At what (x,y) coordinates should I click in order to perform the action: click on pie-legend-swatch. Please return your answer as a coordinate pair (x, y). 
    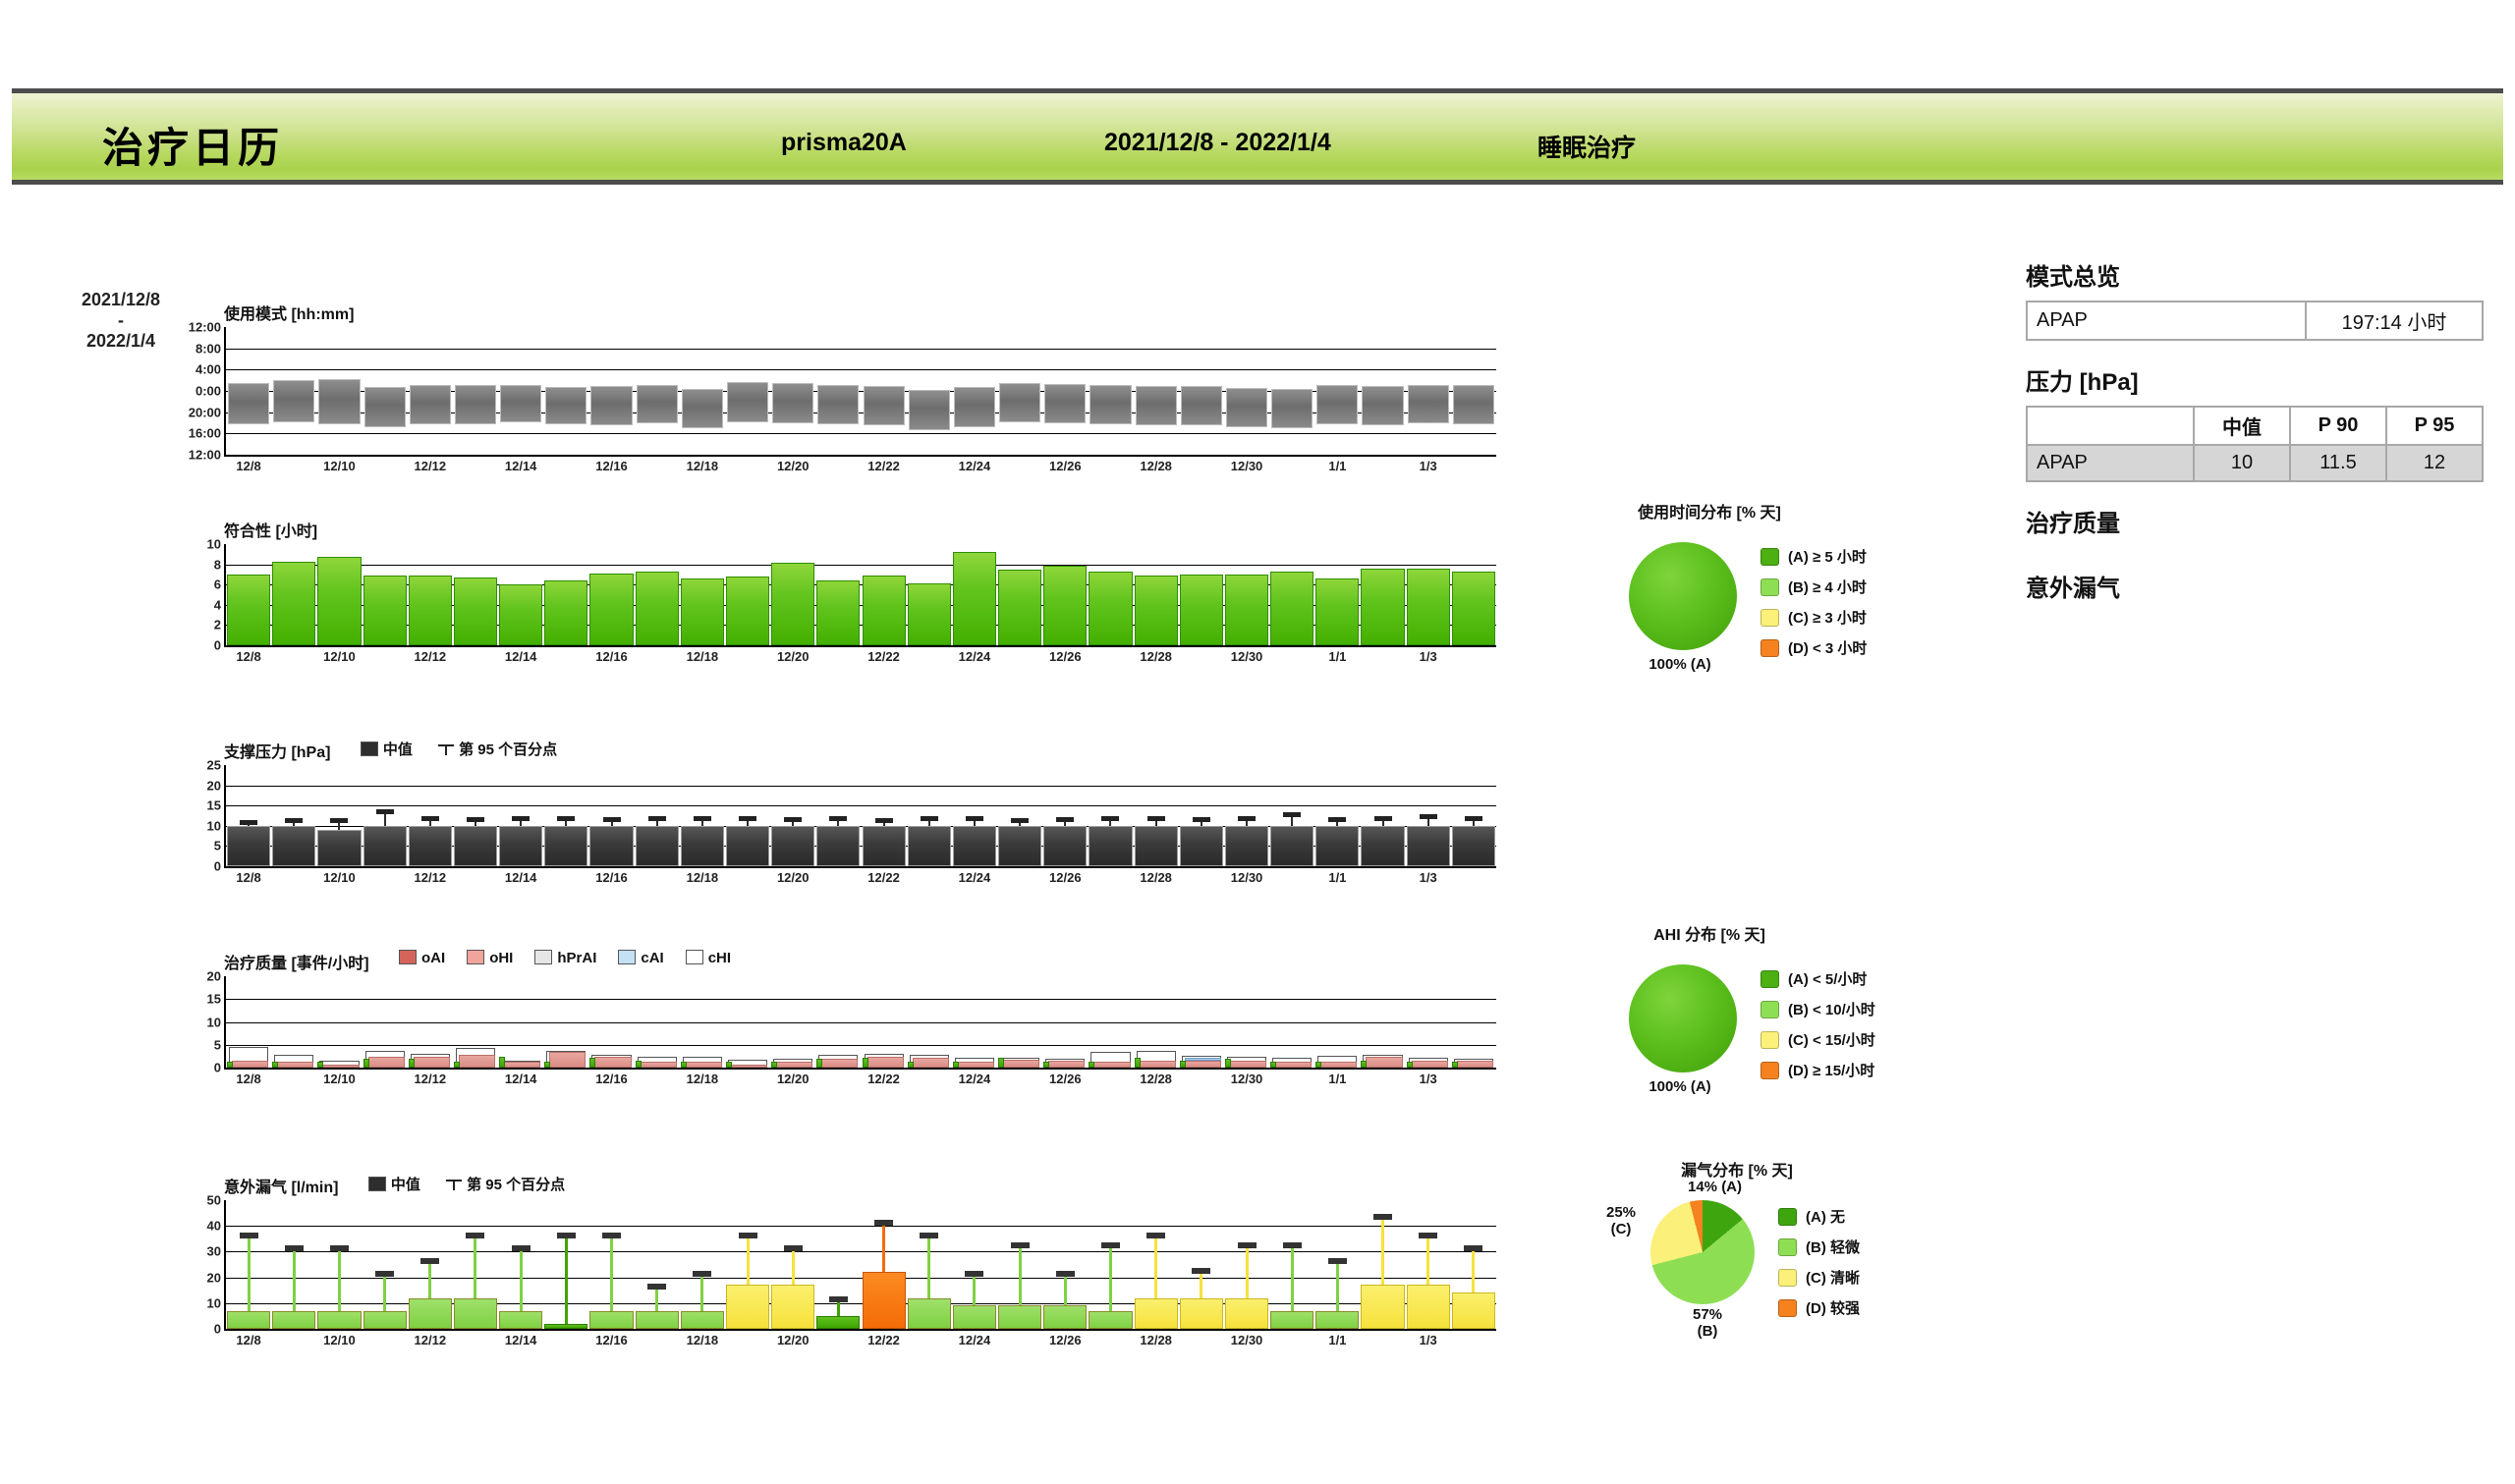
    Looking at the image, I should click on (1769, 1070).